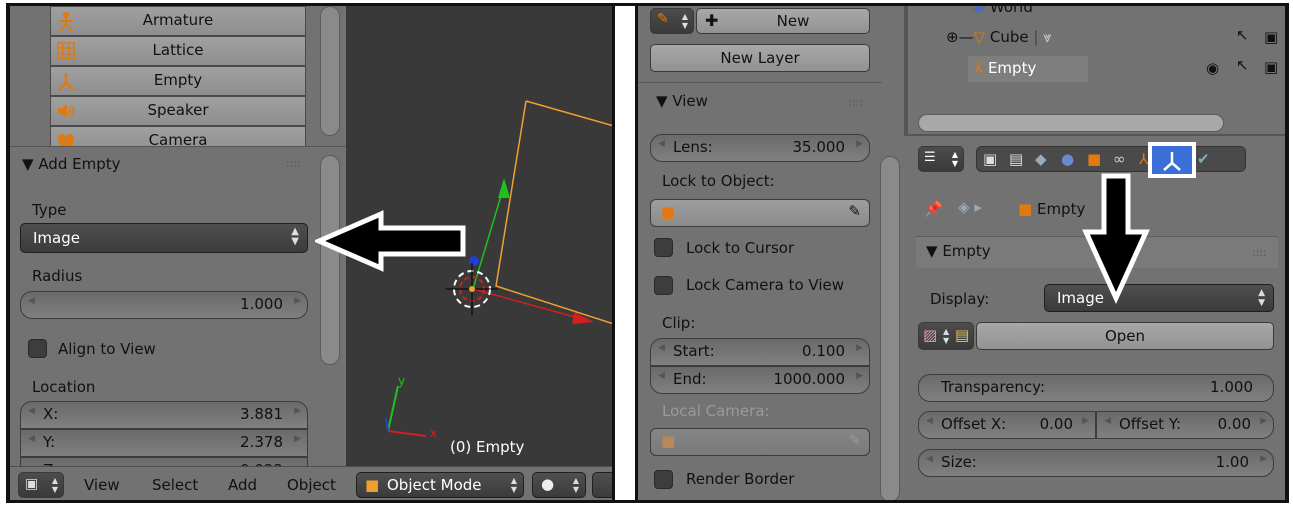 The width and height of the screenshot is (1293, 506). Describe the element at coordinates (1096, 388) in the screenshot. I see `transparency-field: Transparency: 1.000` at that location.